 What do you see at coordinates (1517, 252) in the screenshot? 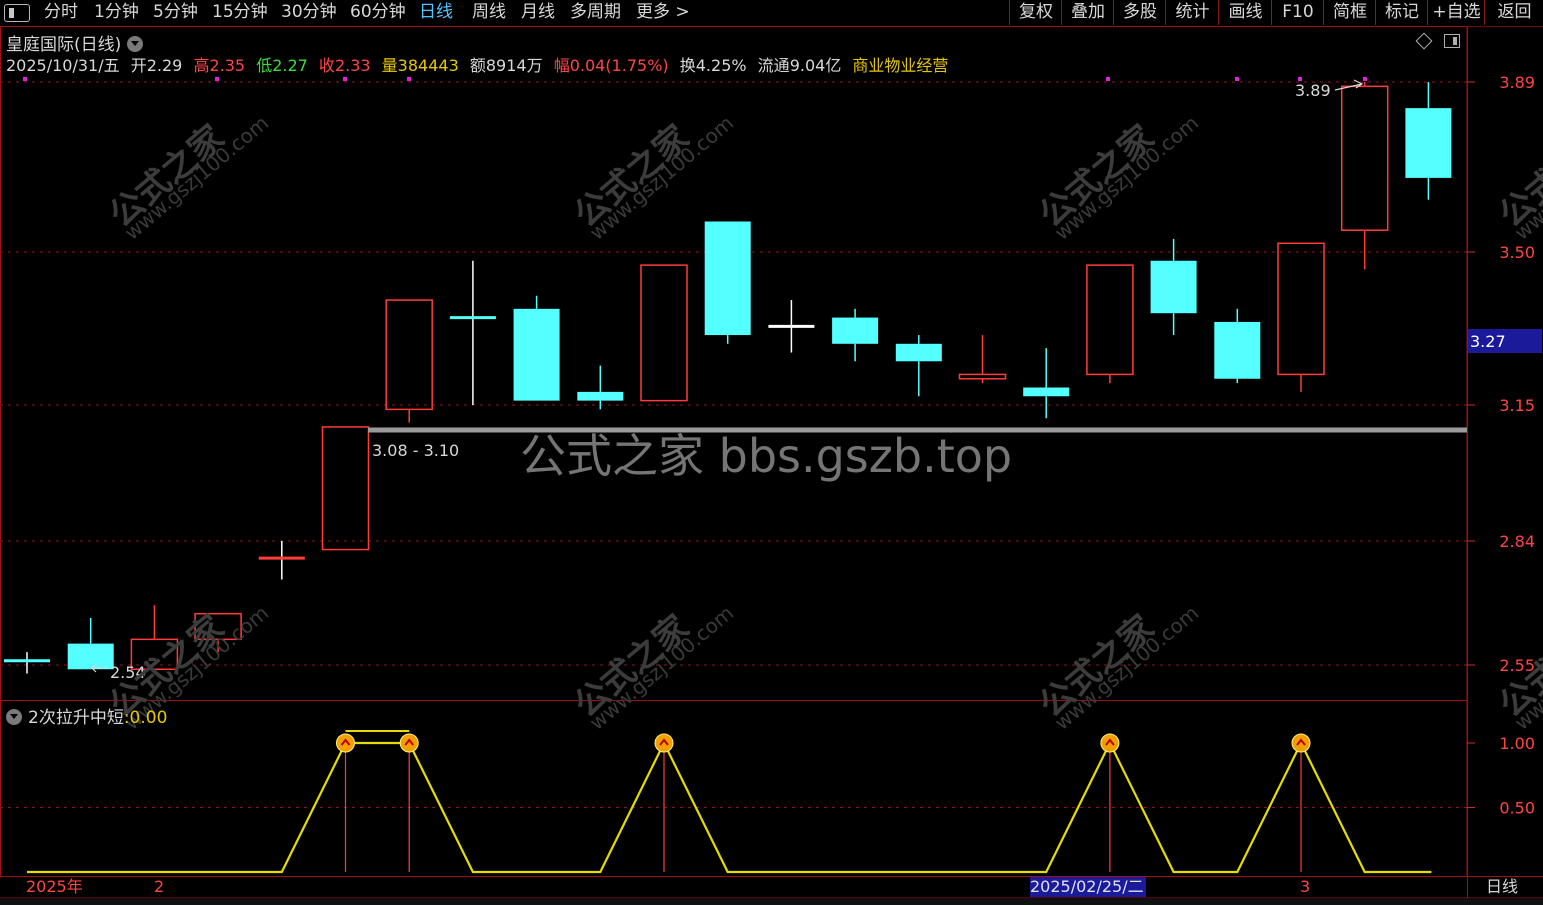
I see `price-tick-label: 3.50` at bounding box center [1517, 252].